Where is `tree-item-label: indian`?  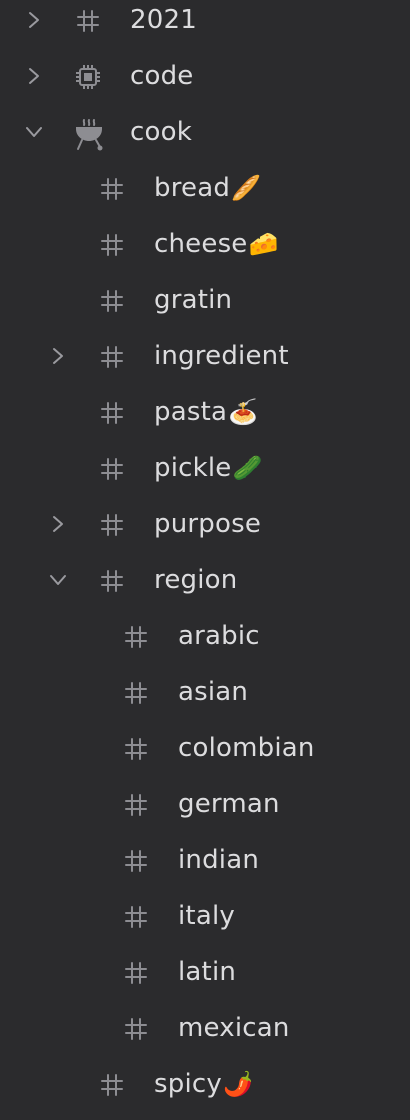
tree-item-label: indian is located at coordinates (219, 860).